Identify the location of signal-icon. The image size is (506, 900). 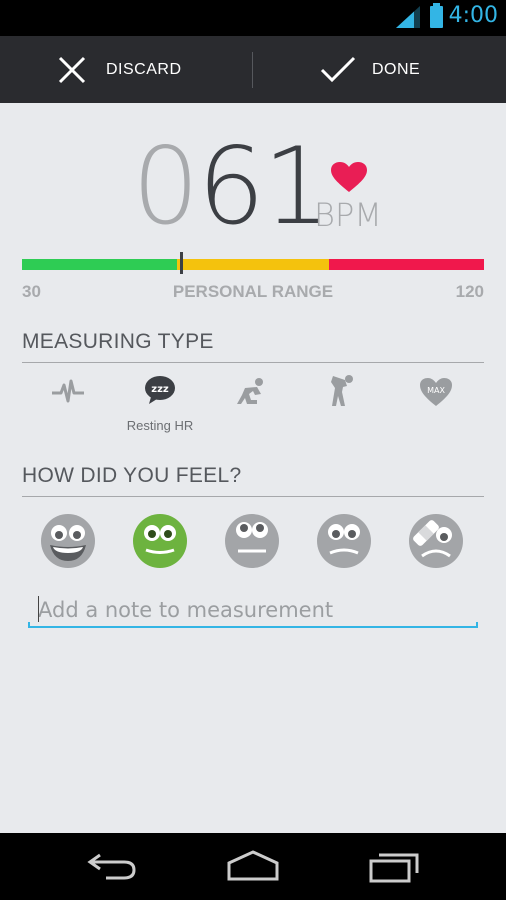
(408, 17).